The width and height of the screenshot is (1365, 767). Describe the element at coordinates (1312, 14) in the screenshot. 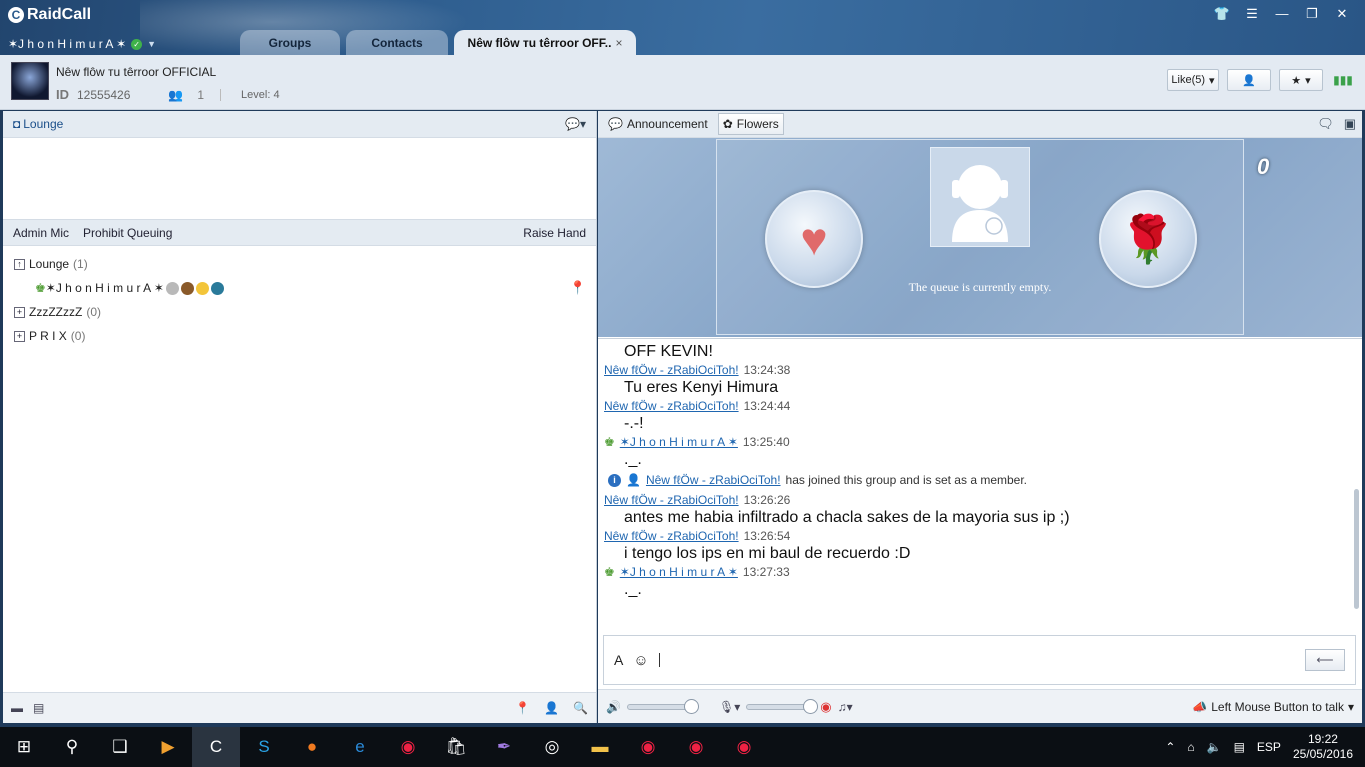

I see `maximize-button: ❐` at that location.